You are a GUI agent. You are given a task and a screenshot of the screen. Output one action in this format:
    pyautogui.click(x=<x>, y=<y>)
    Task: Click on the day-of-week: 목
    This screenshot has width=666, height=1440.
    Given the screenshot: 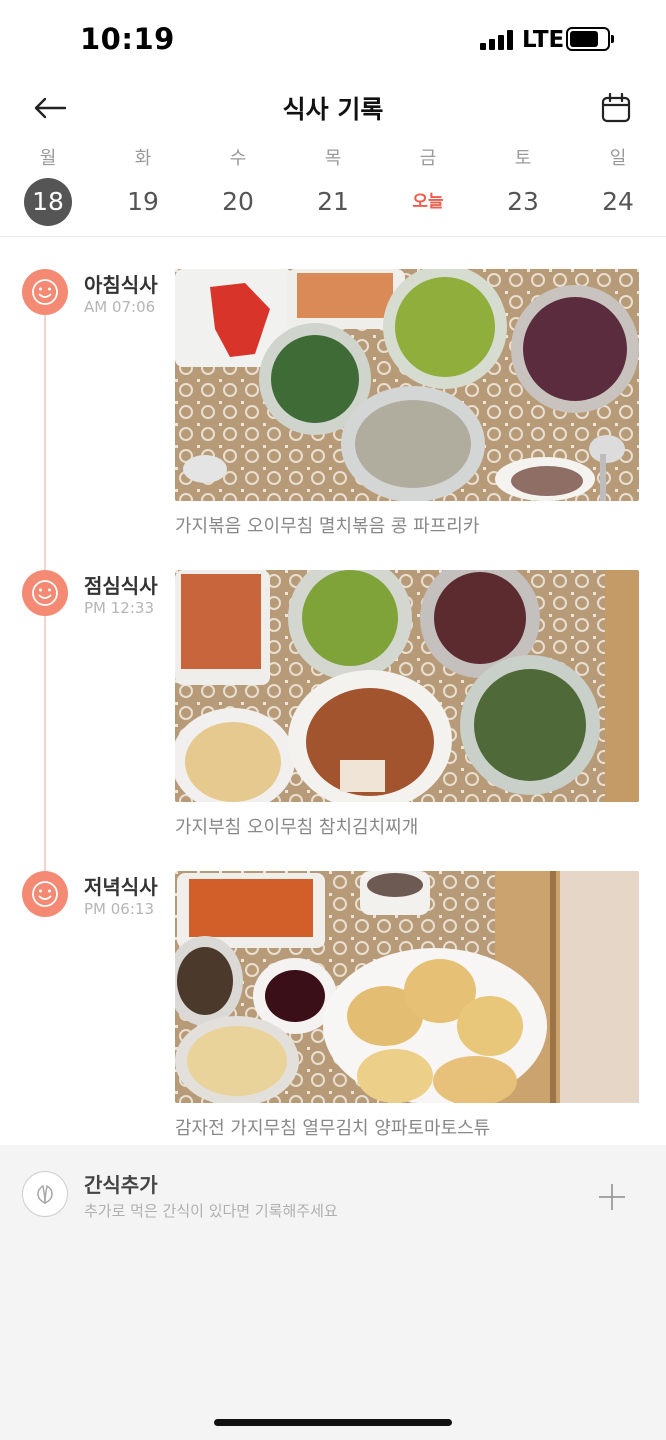 What is the action you would take?
    pyautogui.click(x=333, y=158)
    